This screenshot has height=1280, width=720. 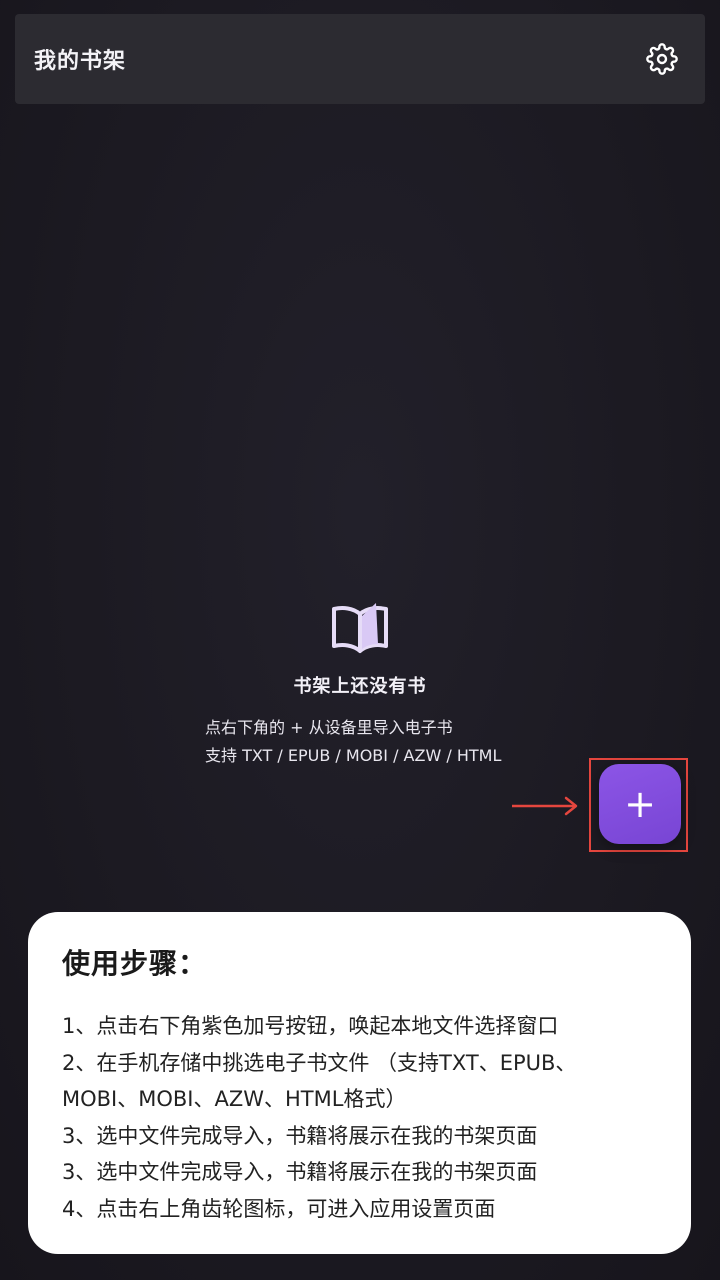 I want to click on instruction-line: 2、在手机存储中挑选电子书文件 （支持TXT、EPUB、, so click(x=319, y=1062).